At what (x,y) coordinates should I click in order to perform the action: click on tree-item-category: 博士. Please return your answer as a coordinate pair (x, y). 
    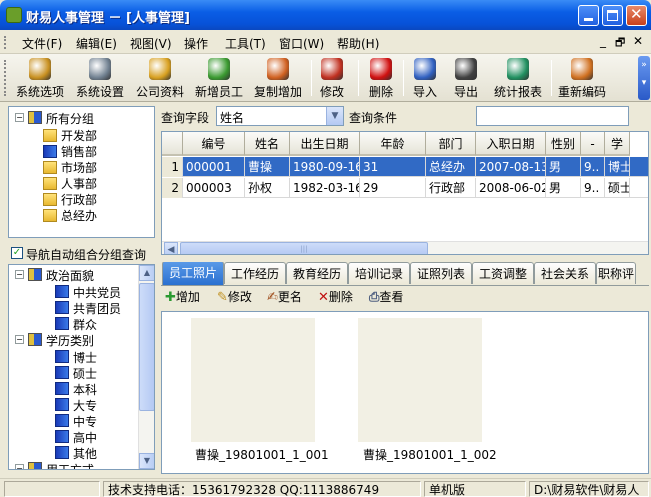
    Looking at the image, I should click on (85, 357).